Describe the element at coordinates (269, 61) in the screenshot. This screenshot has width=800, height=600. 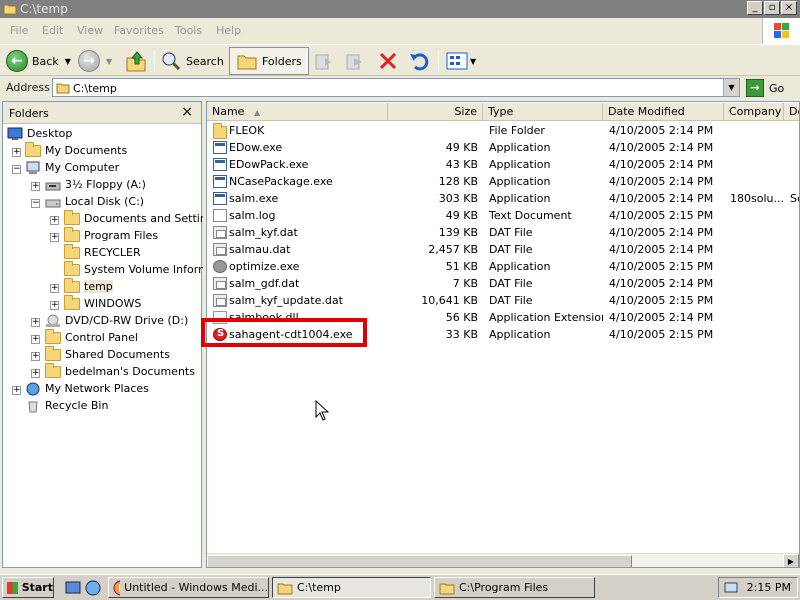
I see `folders-button: Folders` at that location.